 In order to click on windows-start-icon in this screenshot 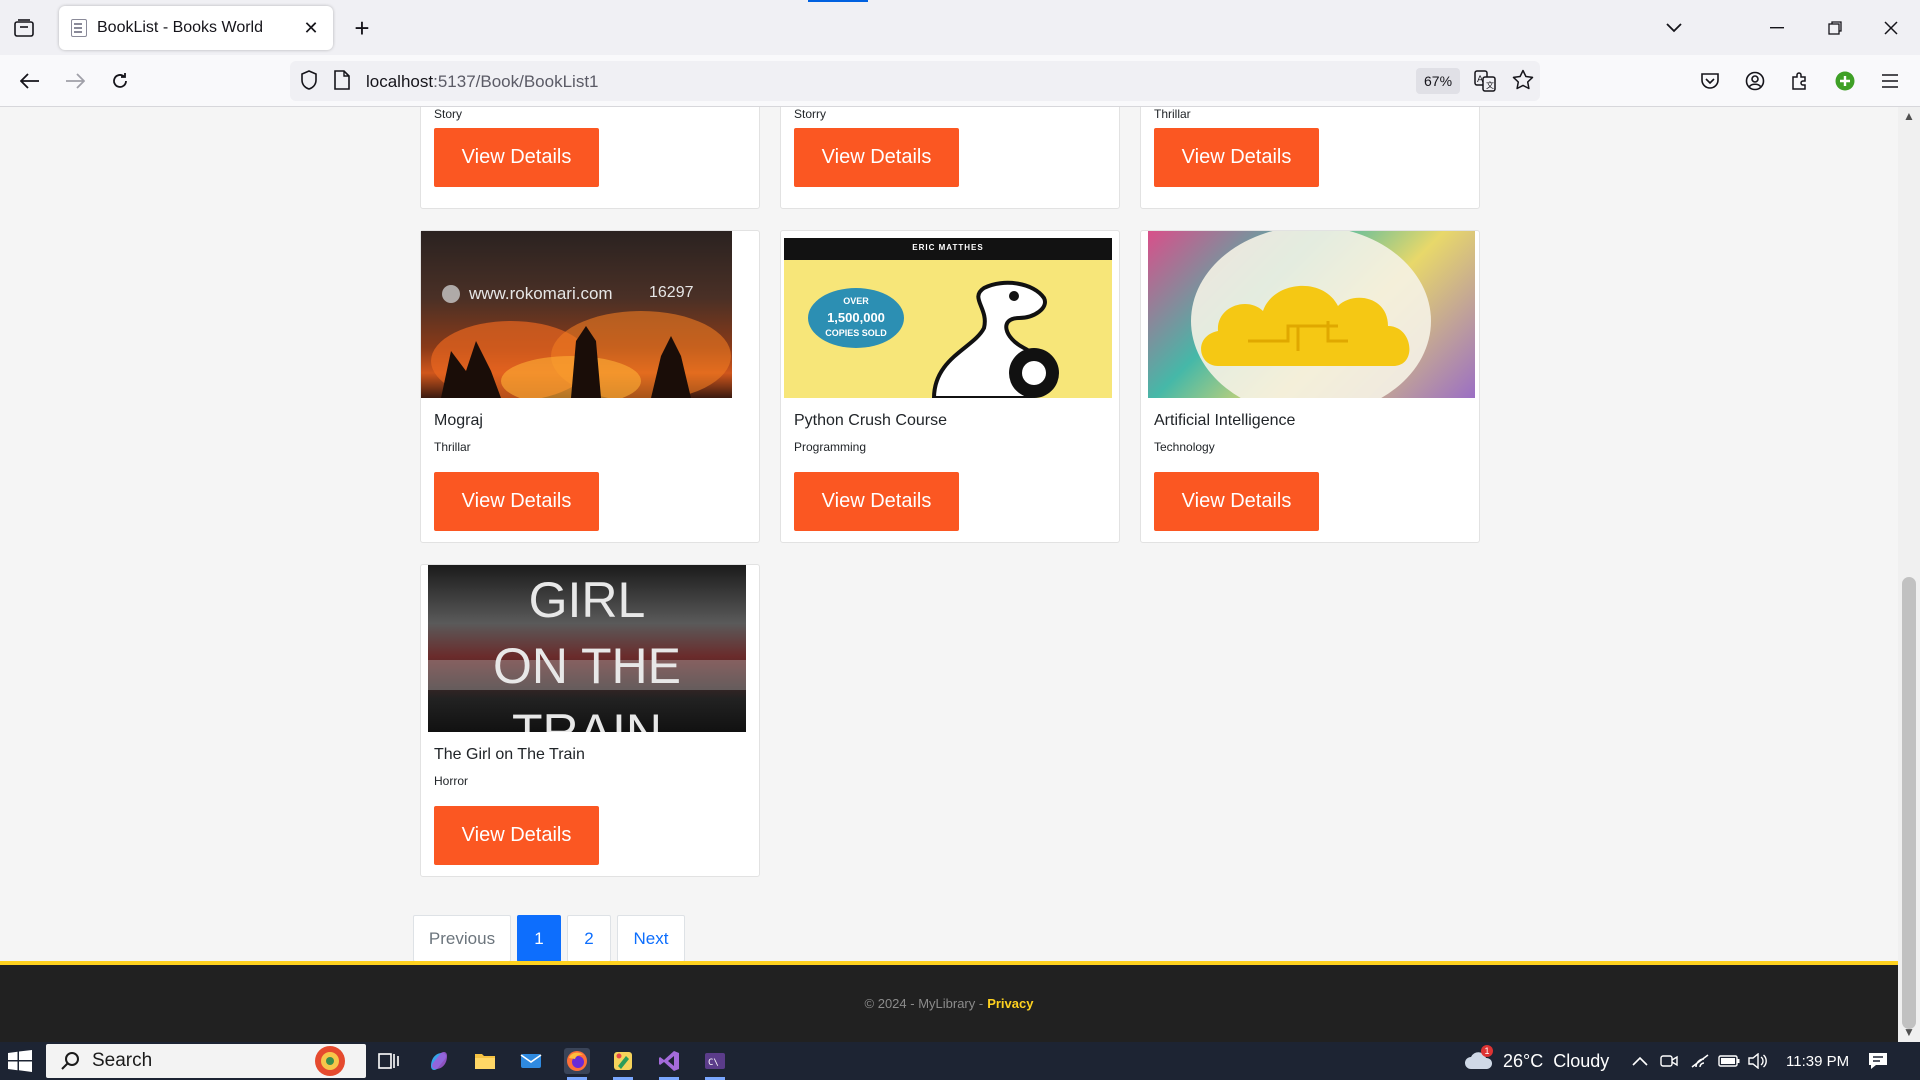, I will do `click(20, 1061)`.